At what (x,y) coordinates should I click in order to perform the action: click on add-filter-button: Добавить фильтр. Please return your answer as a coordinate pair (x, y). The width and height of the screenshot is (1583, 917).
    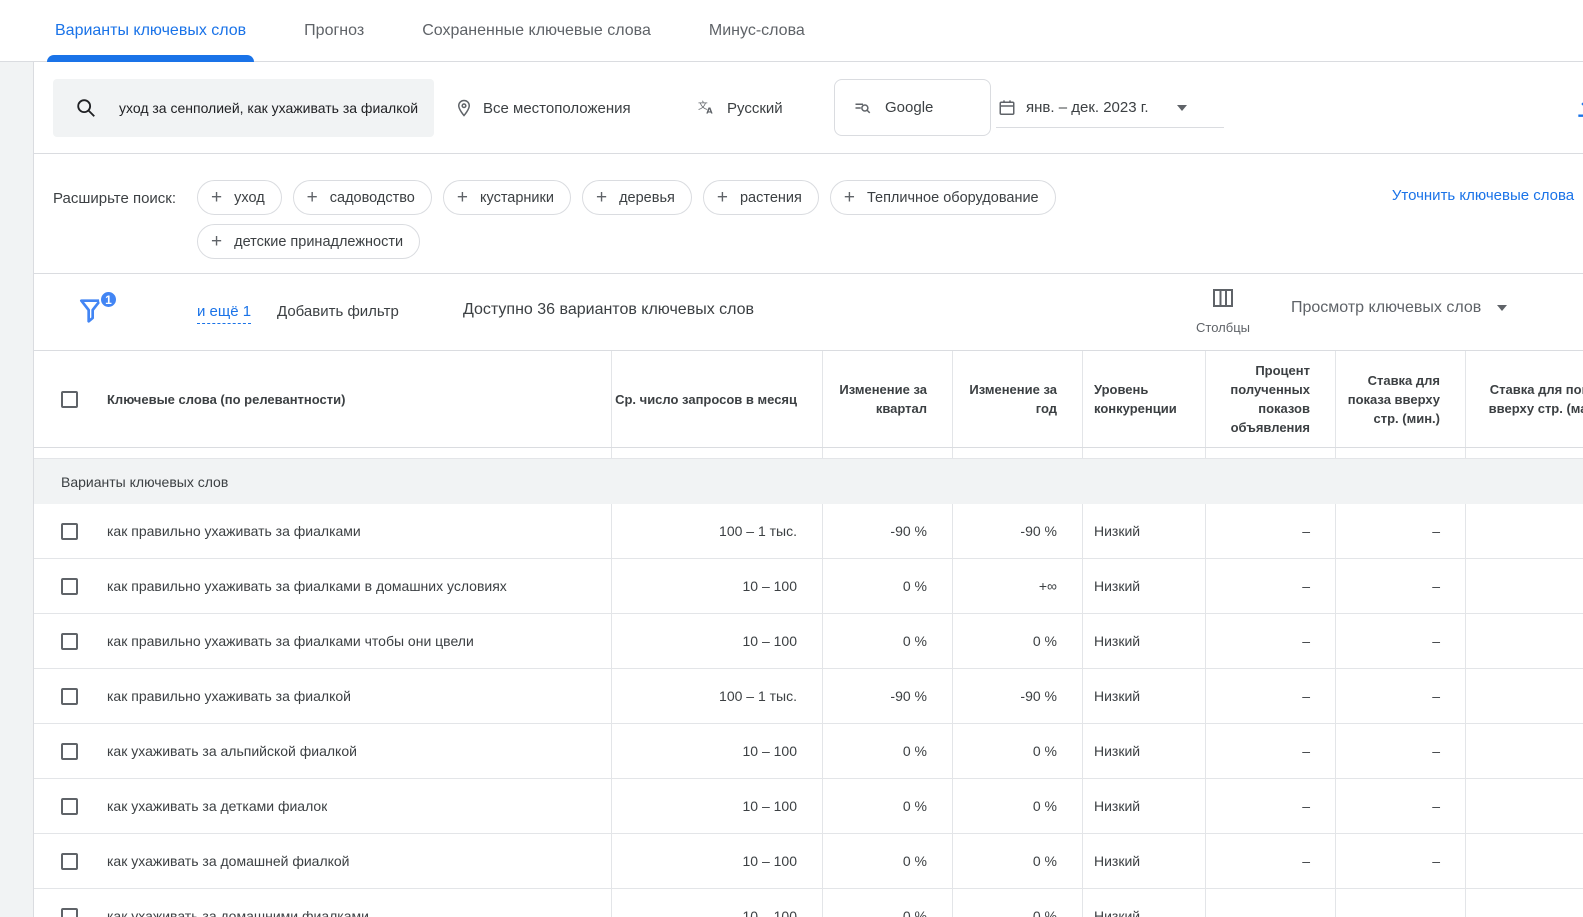
    Looking at the image, I should click on (338, 311).